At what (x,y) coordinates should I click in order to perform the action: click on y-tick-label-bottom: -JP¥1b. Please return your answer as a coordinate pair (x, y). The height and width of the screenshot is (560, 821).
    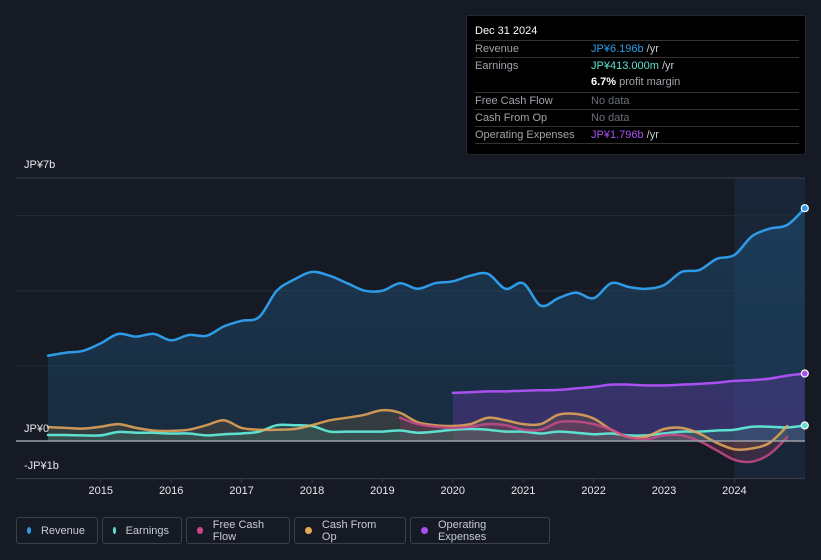
    Looking at the image, I should click on (41, 466).